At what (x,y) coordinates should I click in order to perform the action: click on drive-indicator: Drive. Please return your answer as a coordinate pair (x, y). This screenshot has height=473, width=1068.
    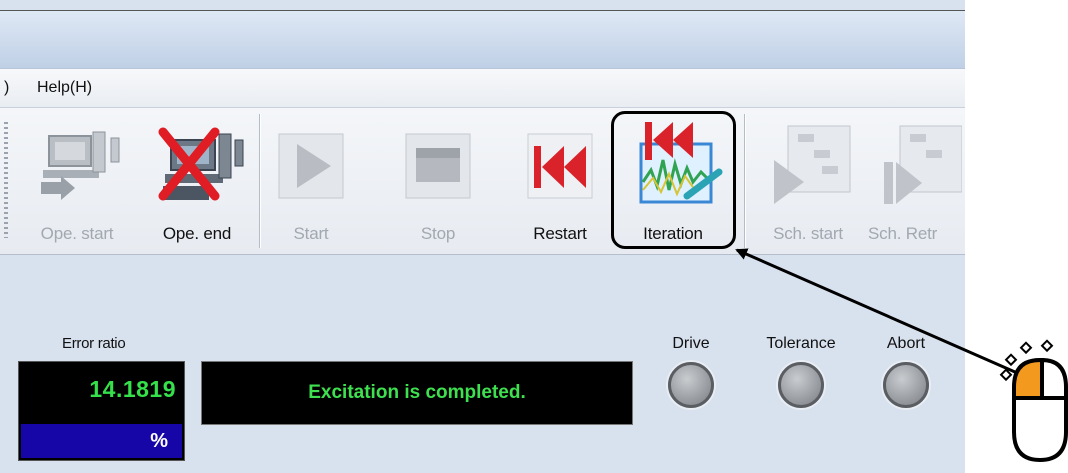
    Looking at the image, I should click on (691, 371).